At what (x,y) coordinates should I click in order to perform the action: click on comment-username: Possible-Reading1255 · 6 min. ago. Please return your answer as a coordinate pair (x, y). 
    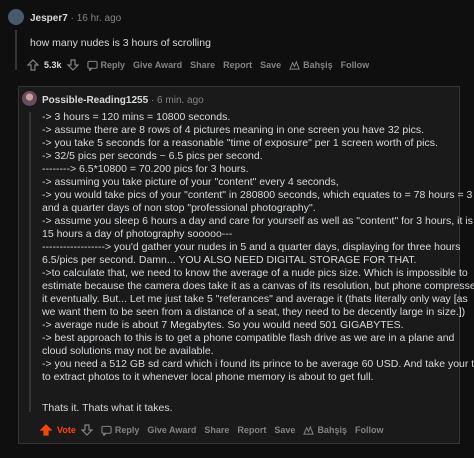
    Looking at the image, I should click on (123, 100).